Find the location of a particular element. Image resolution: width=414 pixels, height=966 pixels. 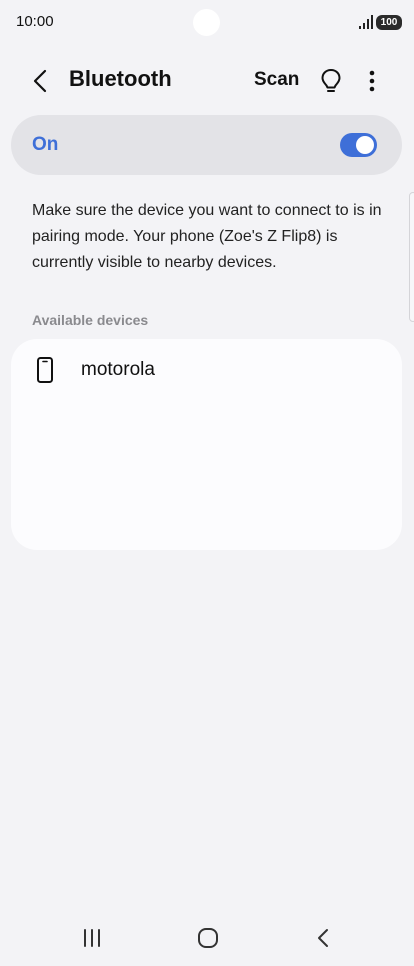

signal-icon is located at coordinates (366, 22).